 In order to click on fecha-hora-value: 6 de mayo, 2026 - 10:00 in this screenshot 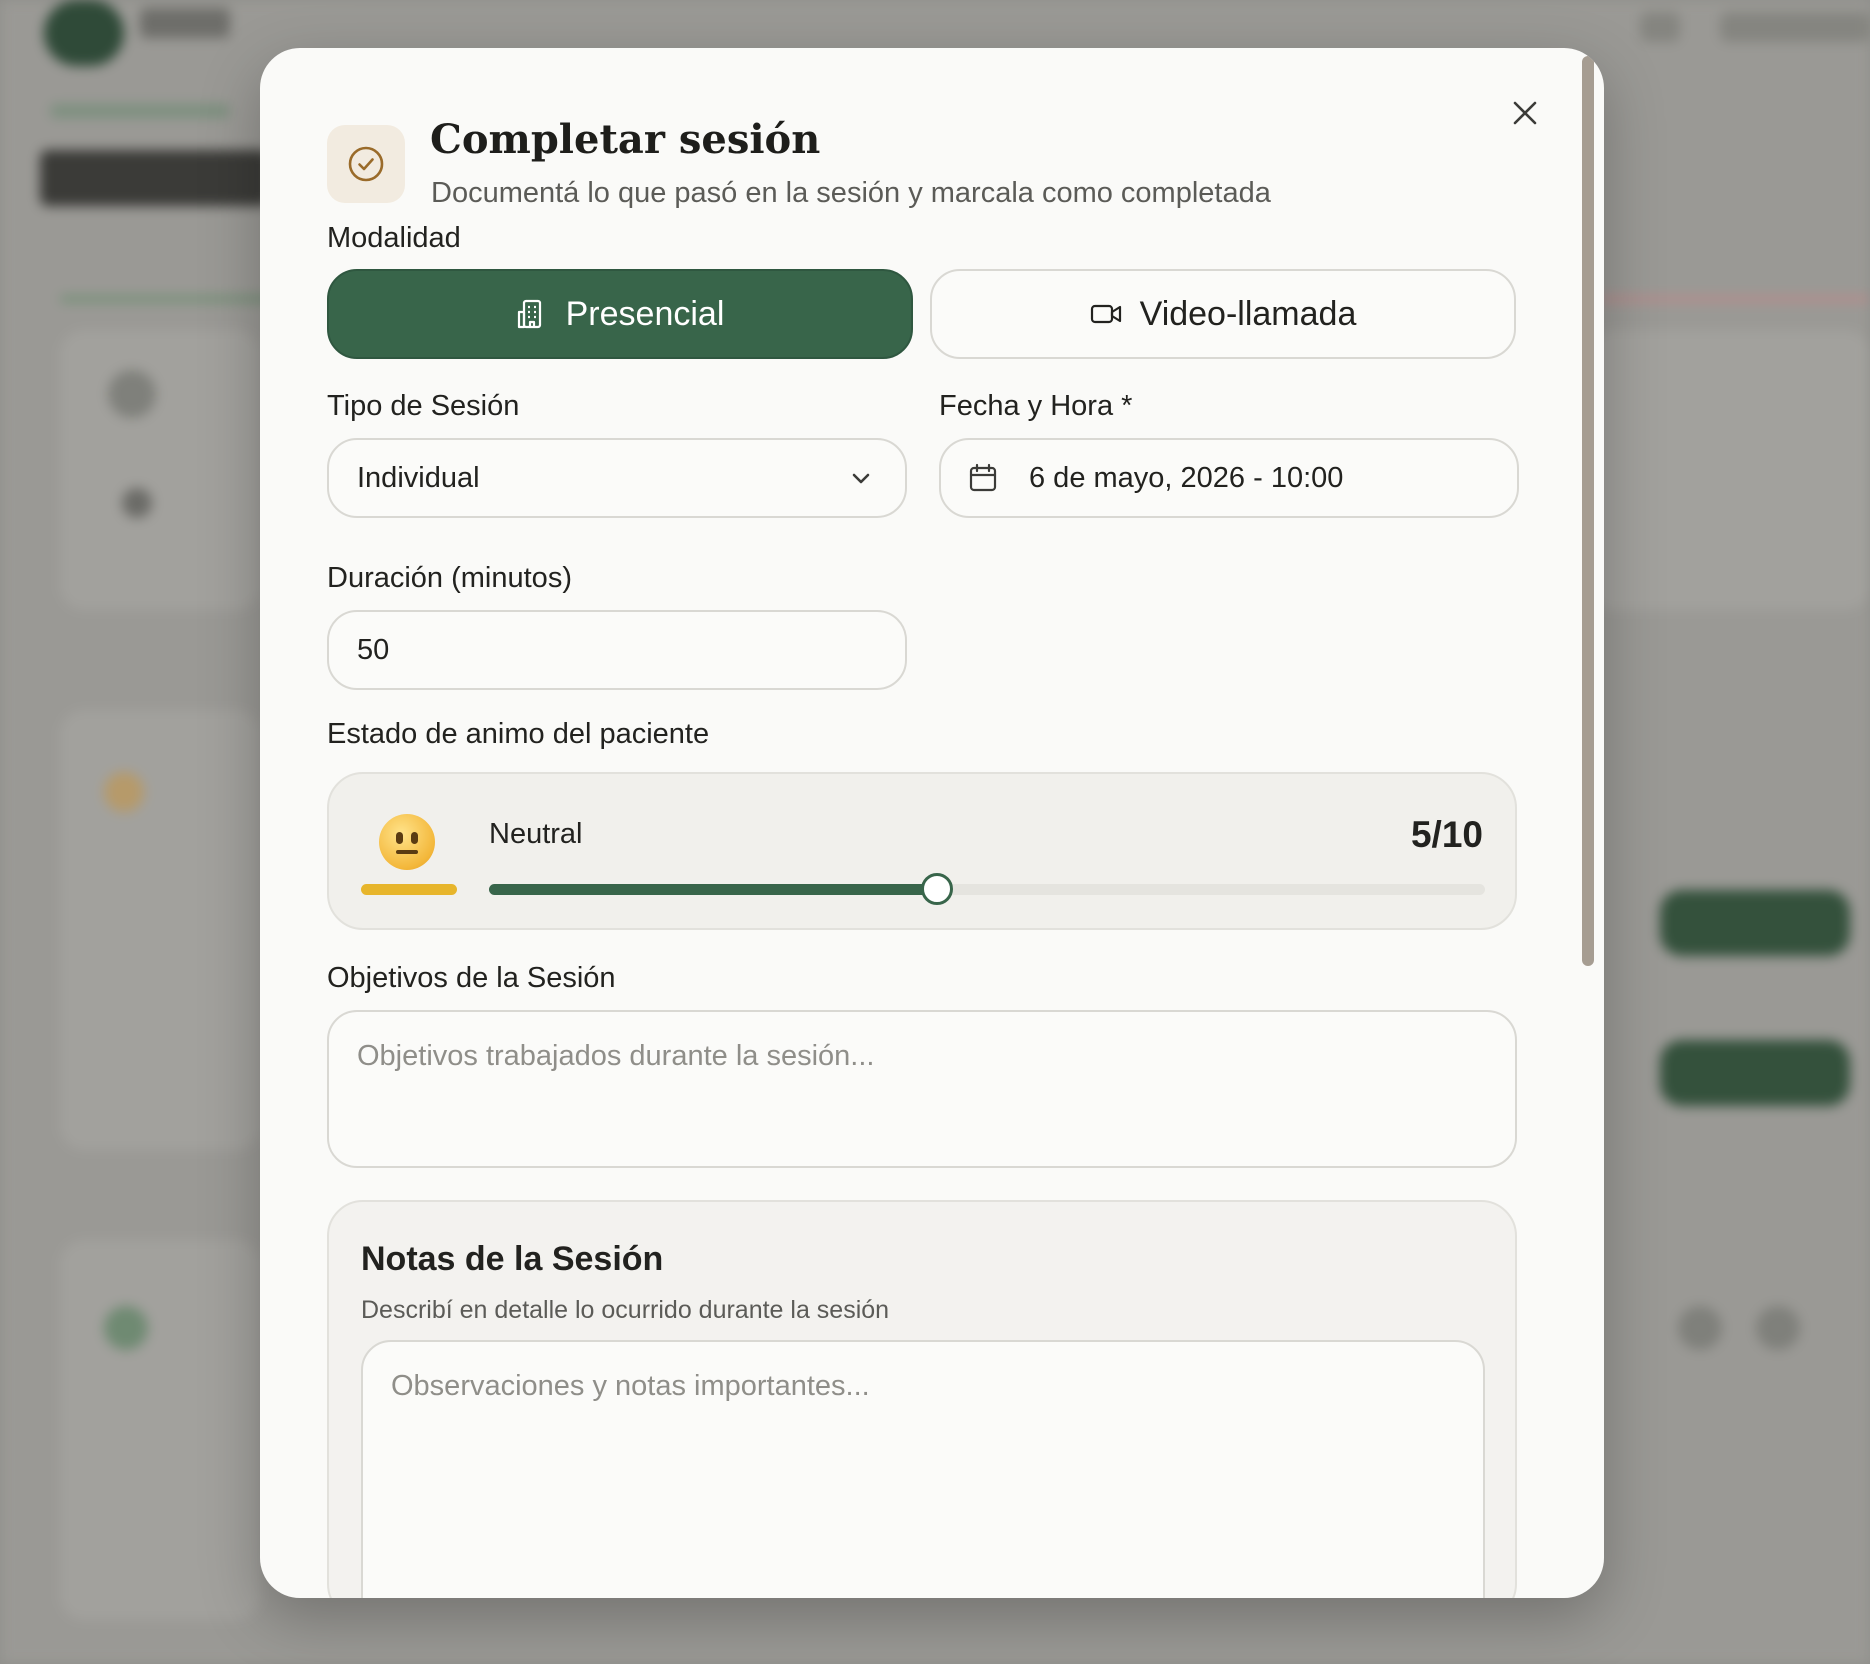, I will do `click(1186, 477)`.